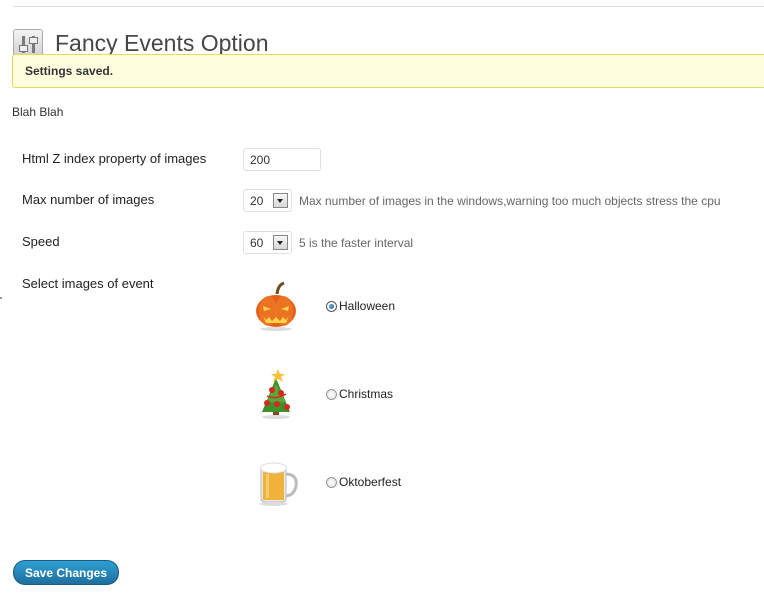 Image resolution: width=764 pixels, height=594 pixels. What do you see at coordinates (321, 394) in the screenshot?
I see `event-option-christmas: Christmas` at bounding box center [321, 394].